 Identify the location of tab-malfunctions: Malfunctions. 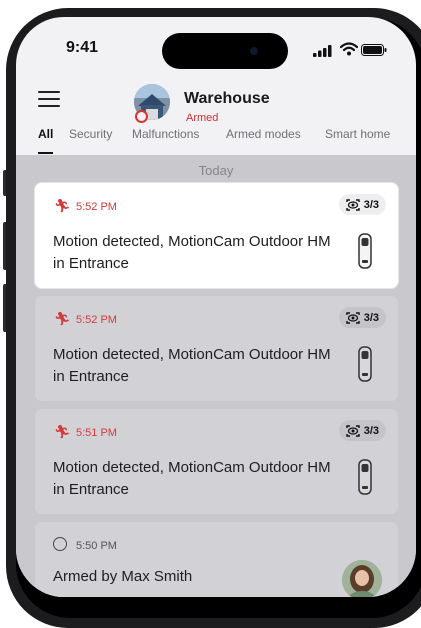
(165, 134).